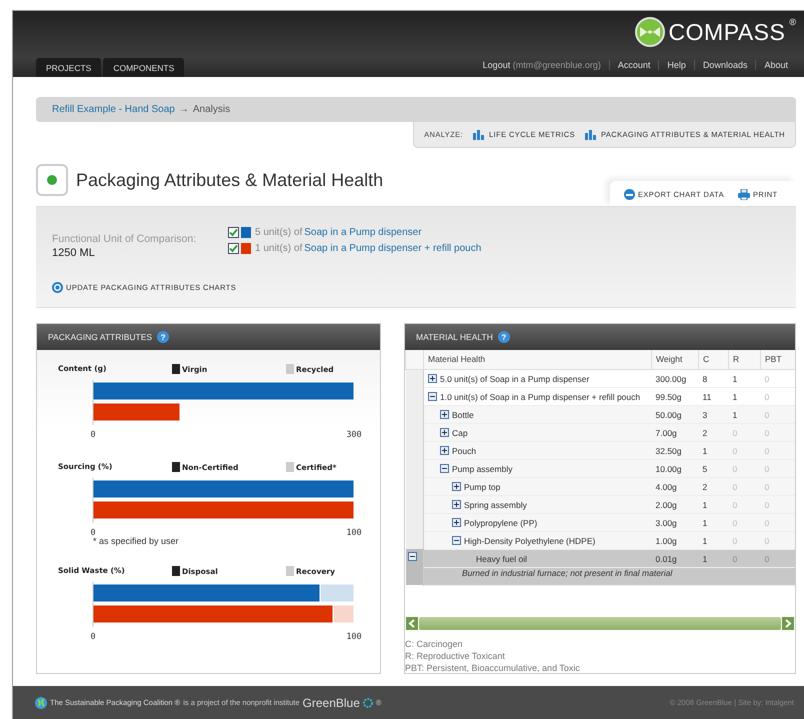  What do you see at coordinates (463, 415) in the screenshot?
I see `tree-item: Bottle` at bounding box center [463, 415].